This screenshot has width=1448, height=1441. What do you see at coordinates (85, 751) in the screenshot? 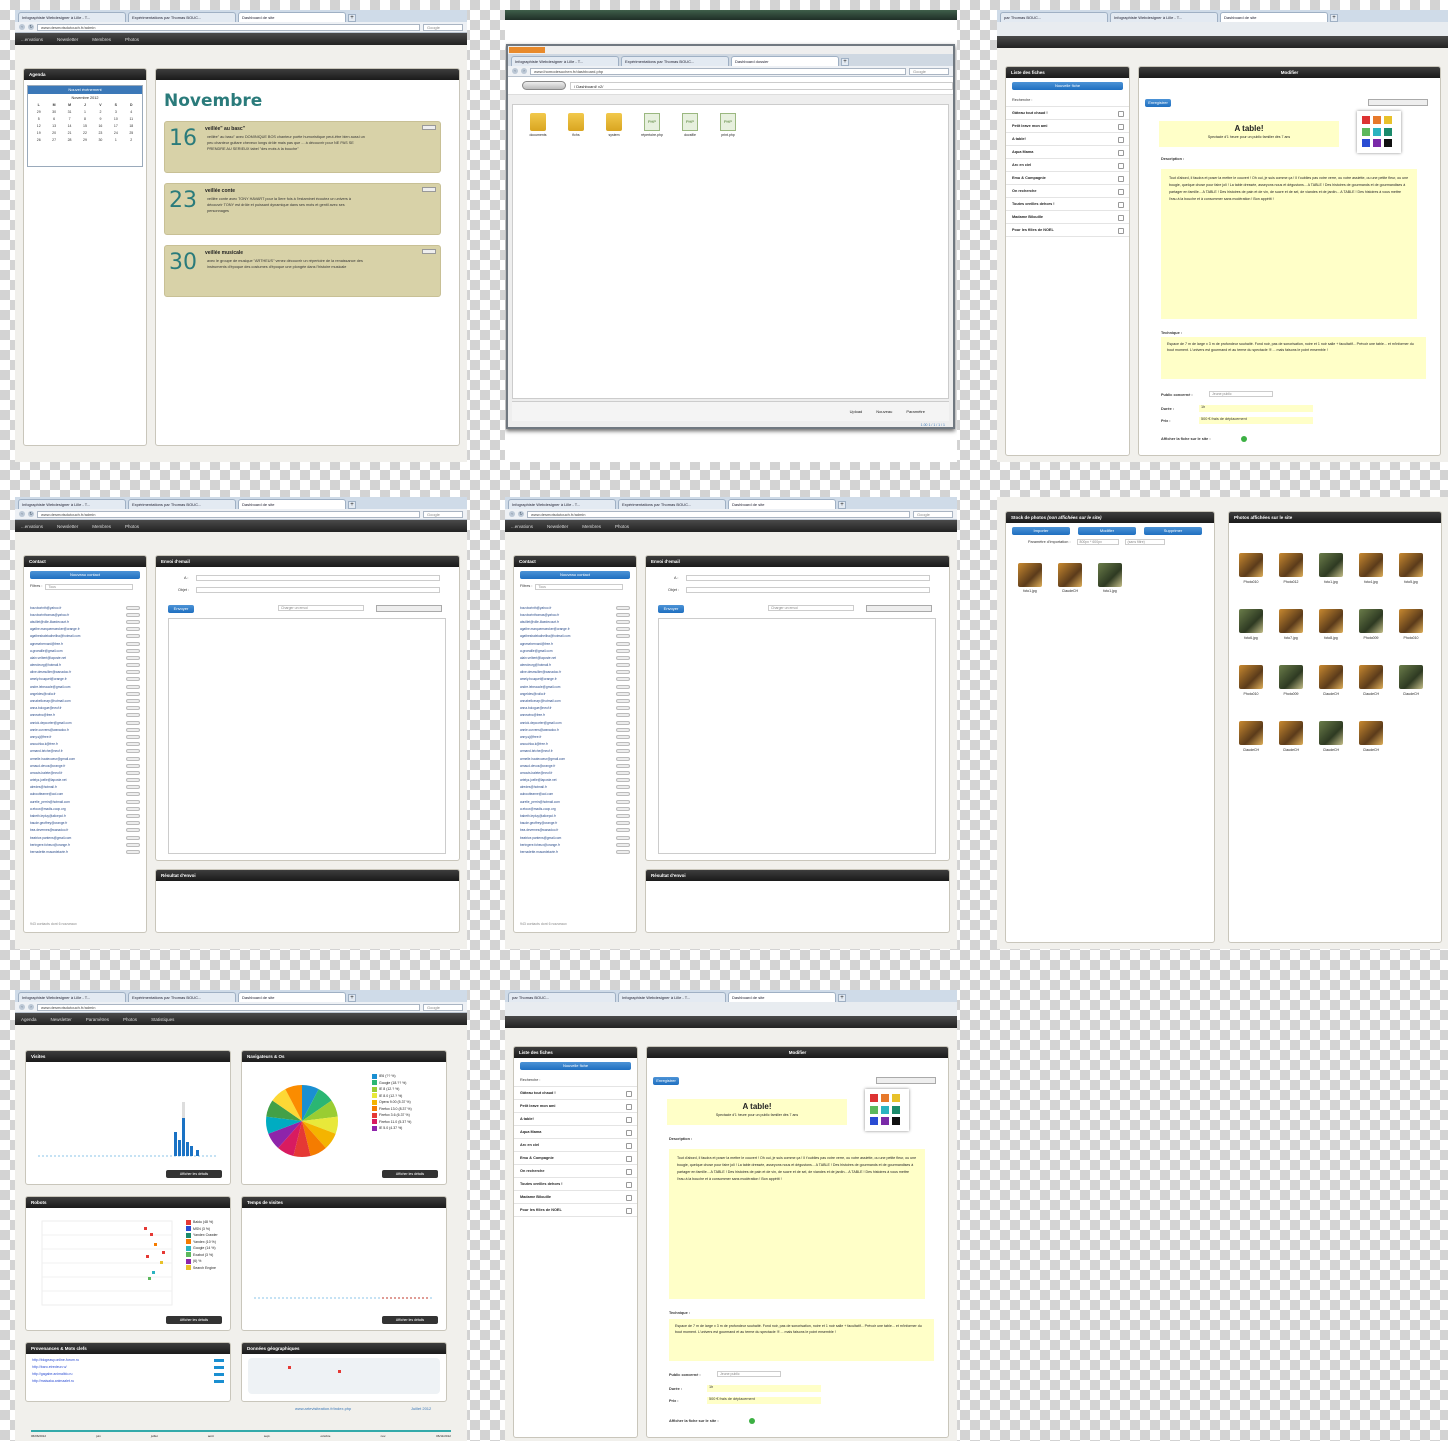
I see `contact-row: armand.briche@neuf.fr` at bounding box center [85, 751].